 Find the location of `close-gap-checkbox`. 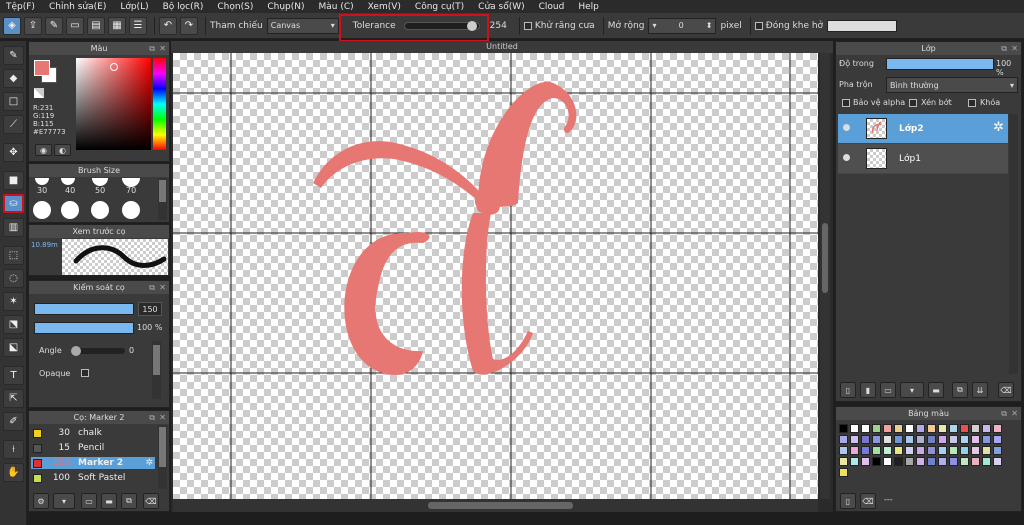

close-gap-checkbox is located at coordinates (758, 25).